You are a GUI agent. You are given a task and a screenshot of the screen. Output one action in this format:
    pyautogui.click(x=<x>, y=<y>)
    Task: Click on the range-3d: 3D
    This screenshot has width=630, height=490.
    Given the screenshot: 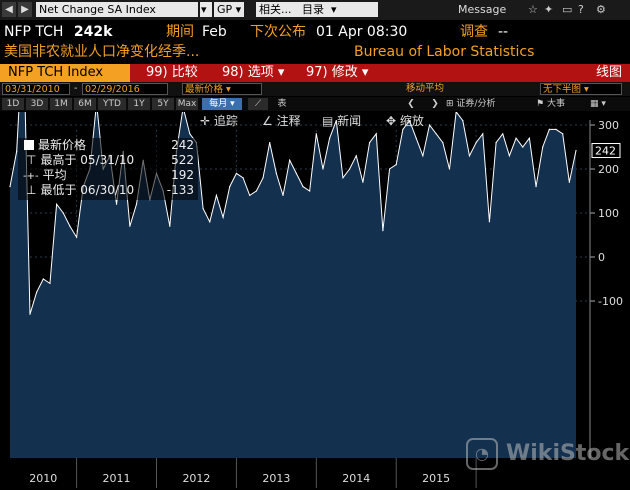 What is the action you would take?
    pyautogui.click(x=37, y=104)
    